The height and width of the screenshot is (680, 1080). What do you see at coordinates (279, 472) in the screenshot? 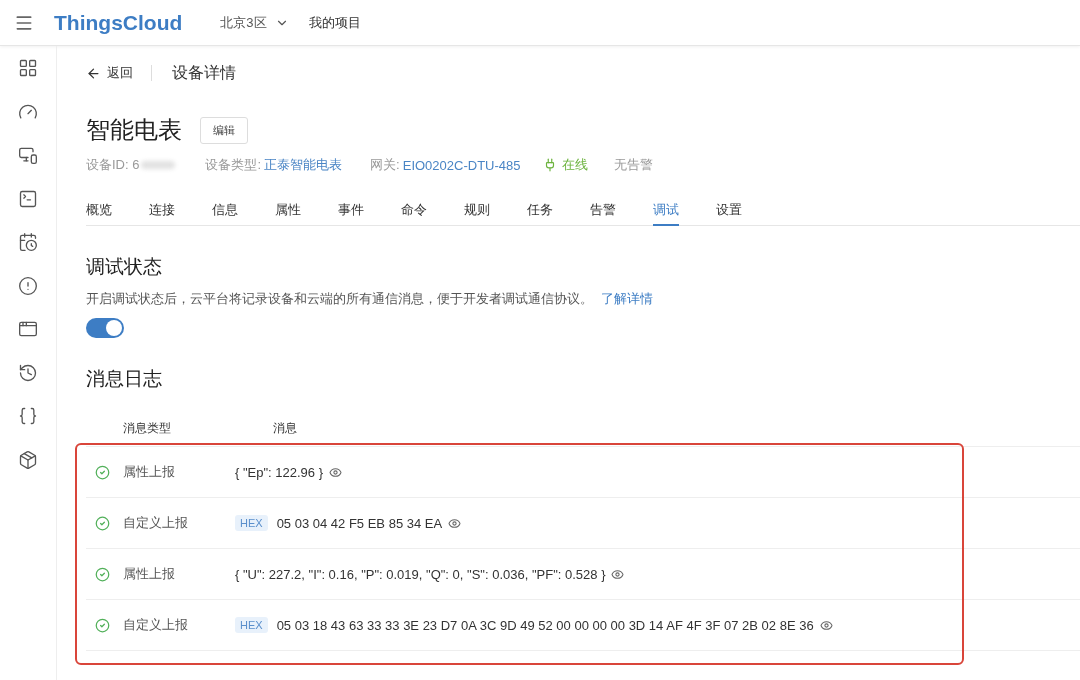
I see `message-text: { "Ep": 122.96 }` at bounding box center [279, 472].